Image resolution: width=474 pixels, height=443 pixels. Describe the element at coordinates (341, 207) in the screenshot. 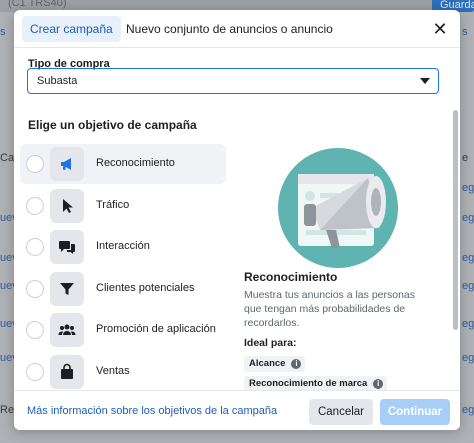

I see `awareness-illustration` at that location.